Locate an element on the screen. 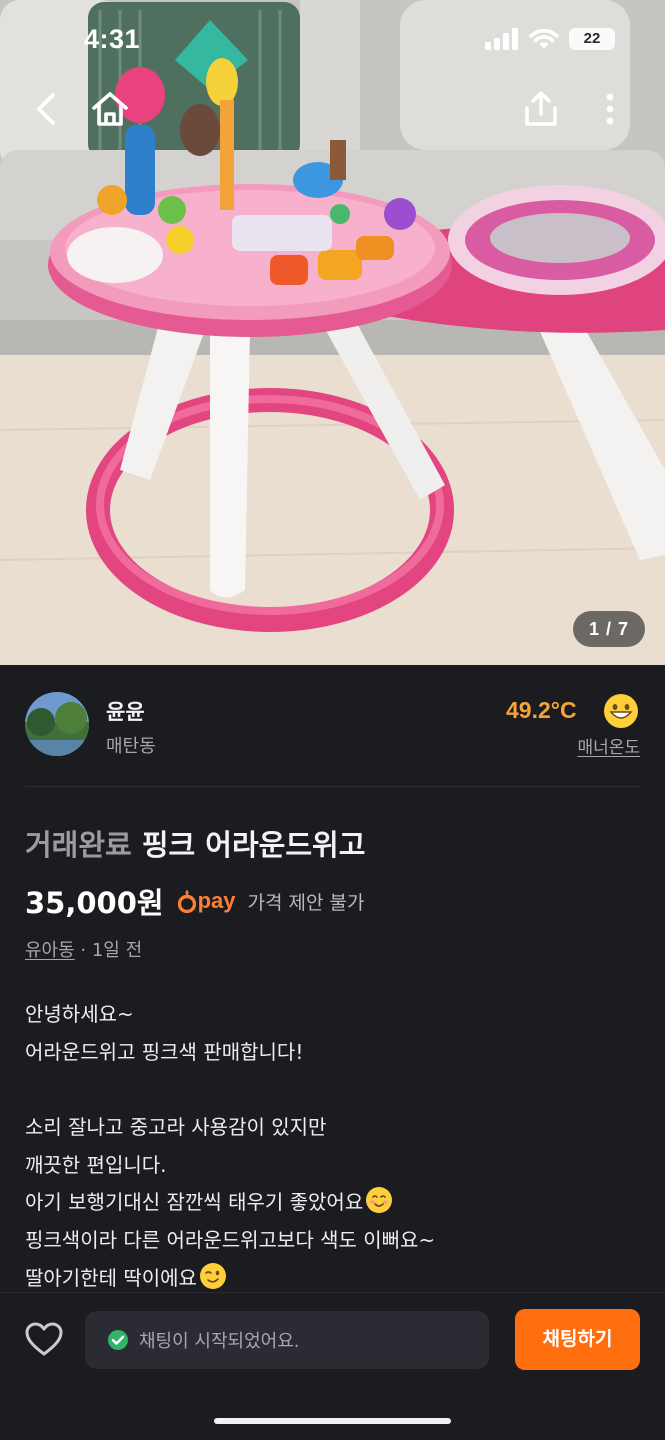 This screenshot has height=1440, width=665. description-line is located at coordinates (332, 1090).